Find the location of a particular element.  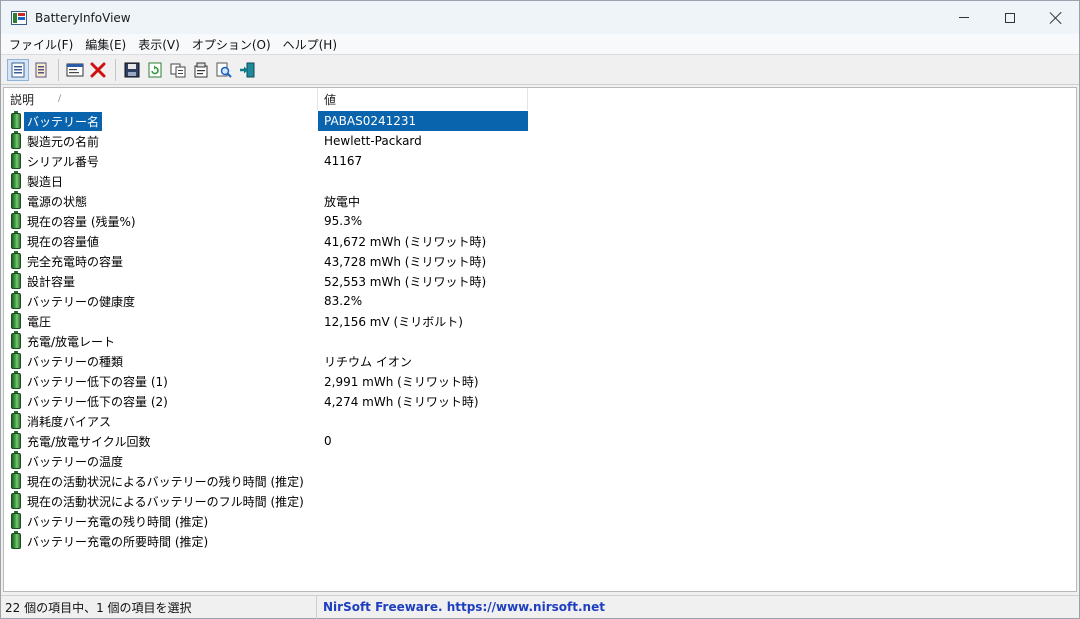

row-description: 製造元の名前 is located at coordinates (63, 141).